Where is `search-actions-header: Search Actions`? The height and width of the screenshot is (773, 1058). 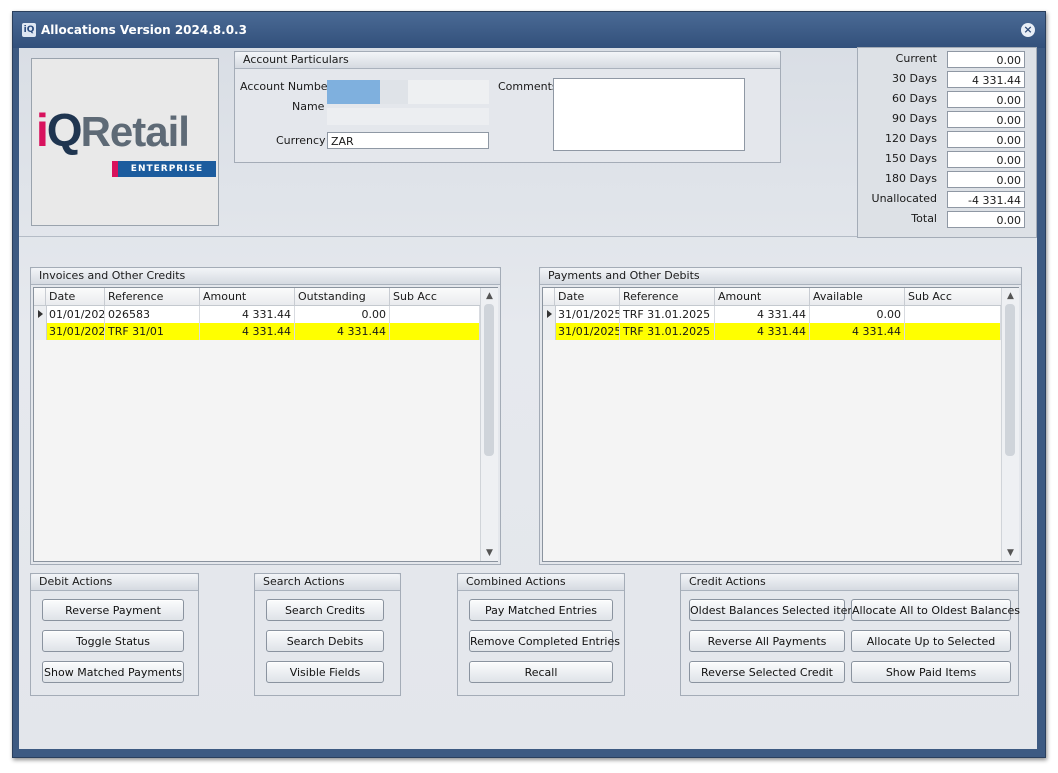 search-actions-header: Search Actions is located at coordinates (327, 582).